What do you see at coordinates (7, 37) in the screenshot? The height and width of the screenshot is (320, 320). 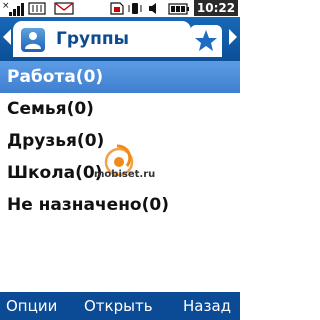 I see `arrow-left-icon` at bounding box center [7, 37].